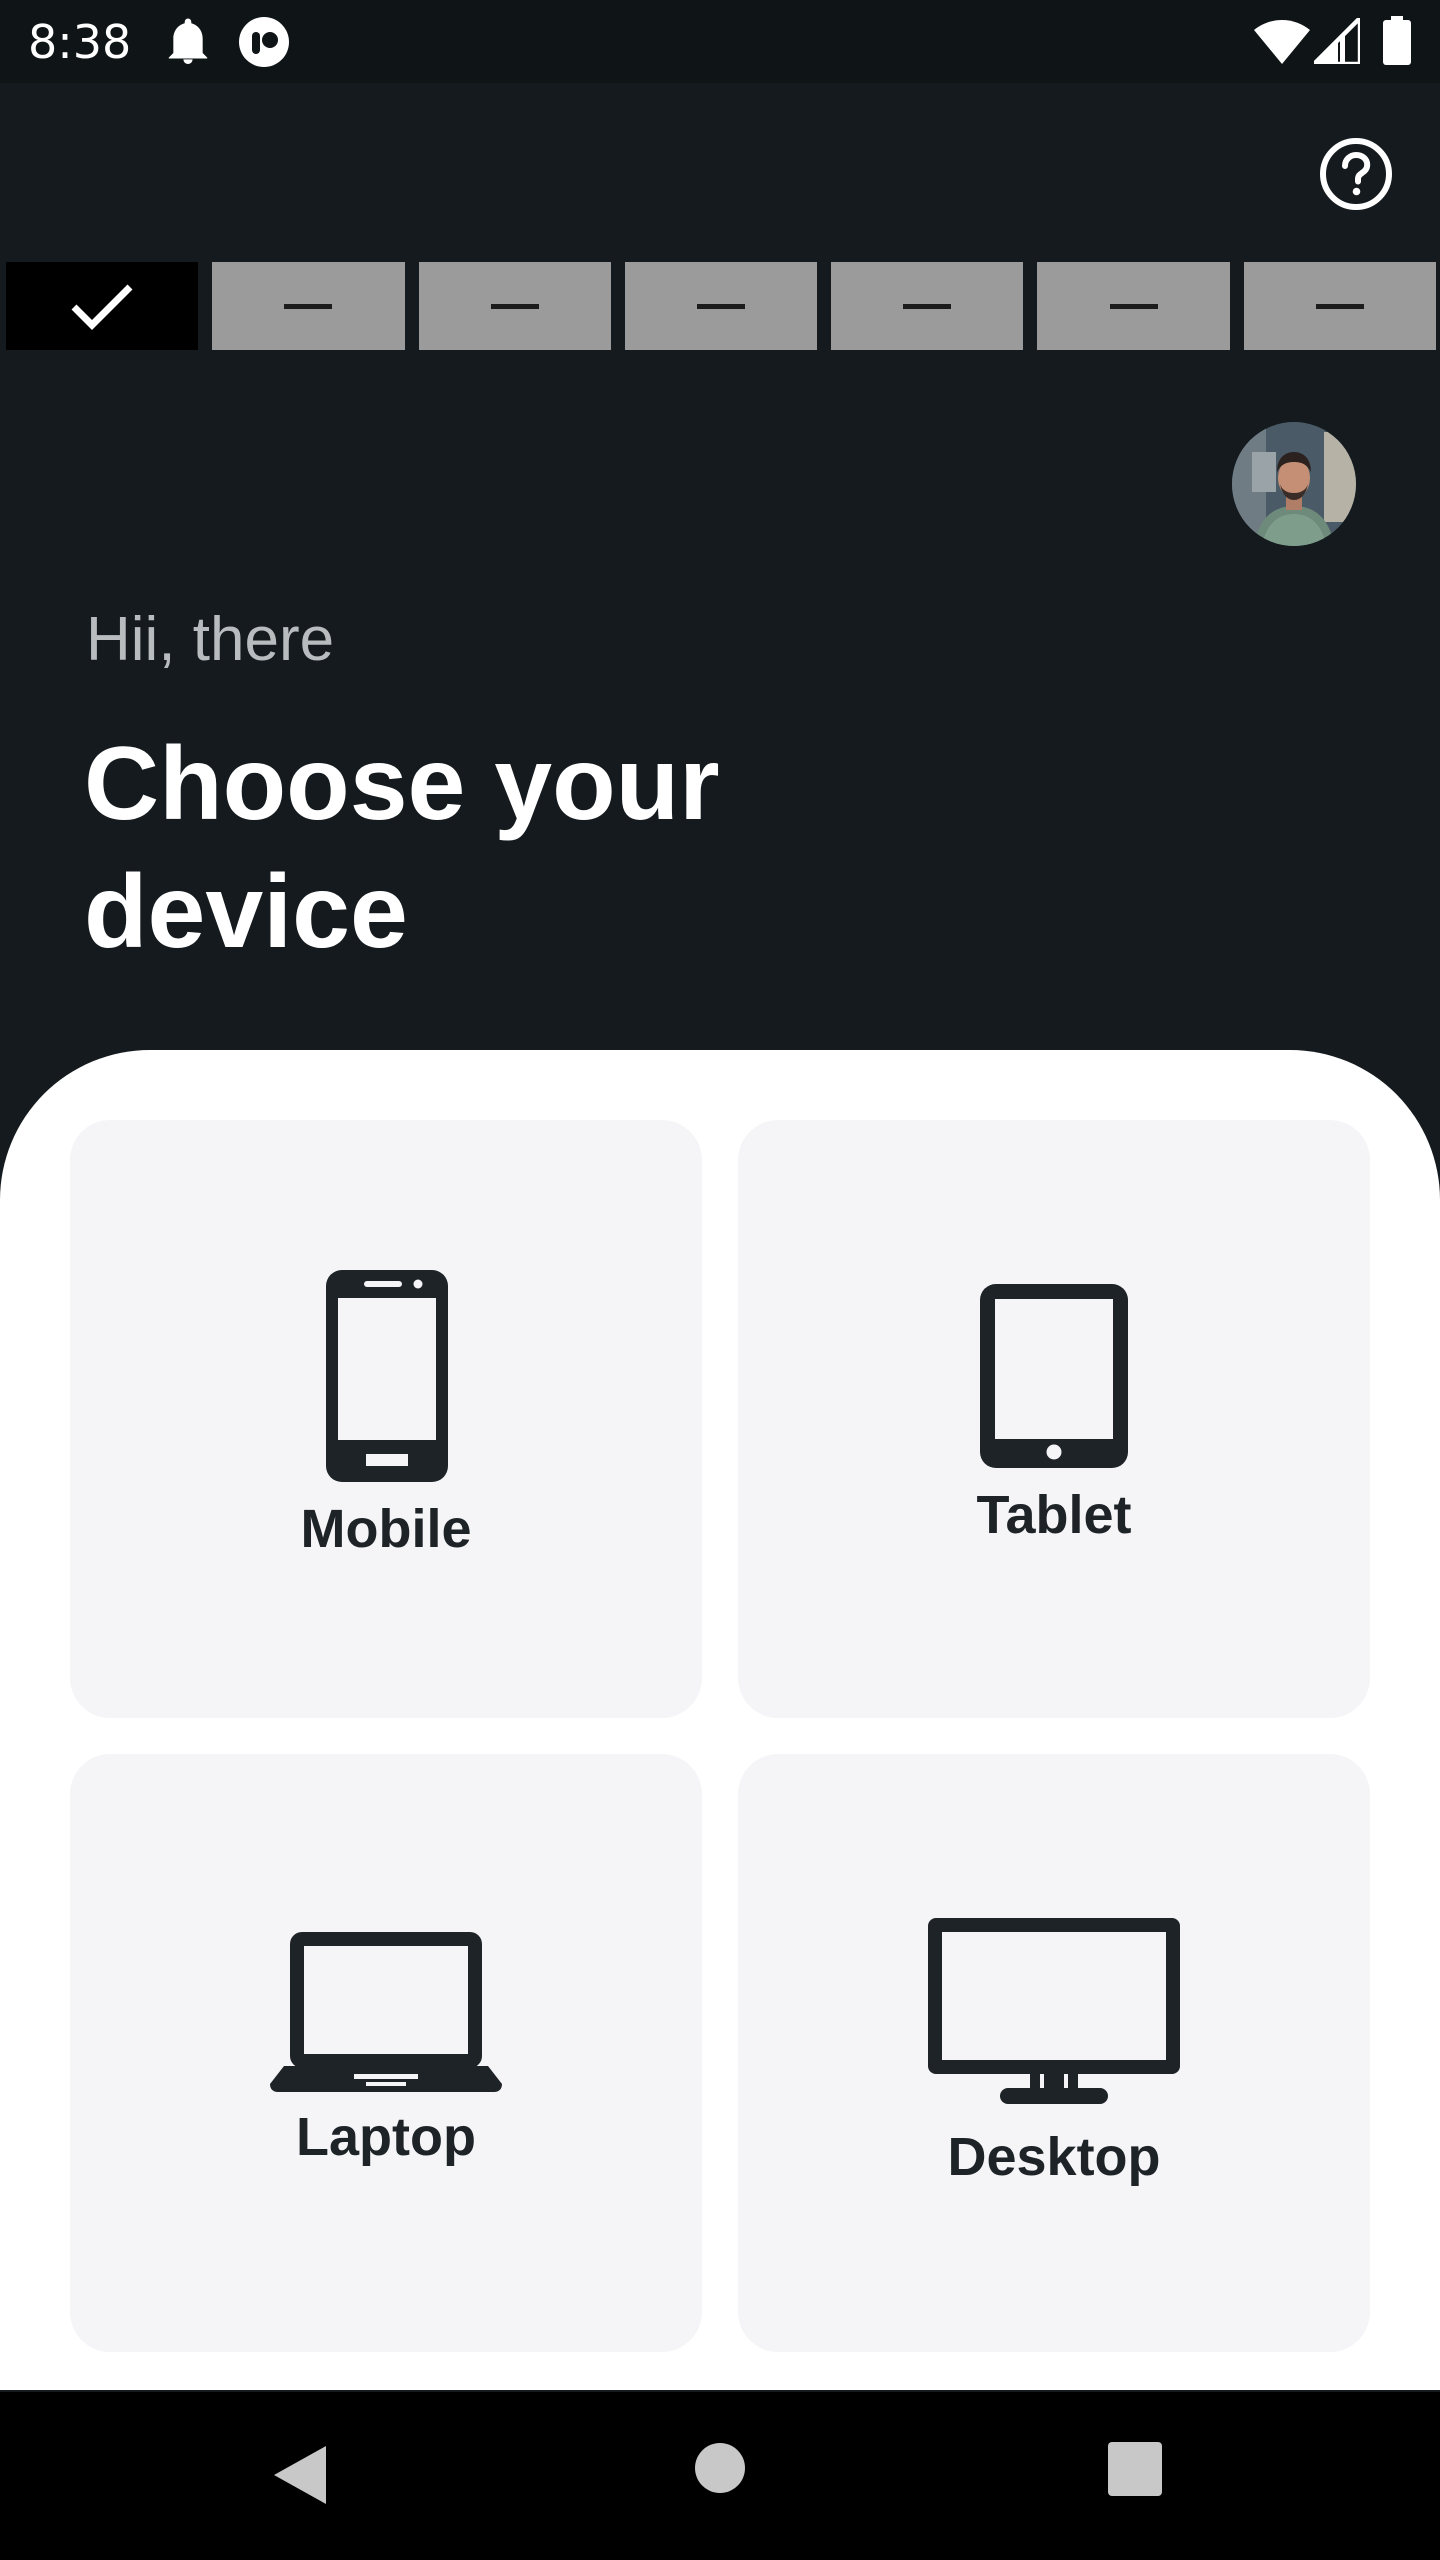 This screenshot has width=1440, height=2560. I want to click on device-label-desktop: Desktop, so click(1054, 2157).